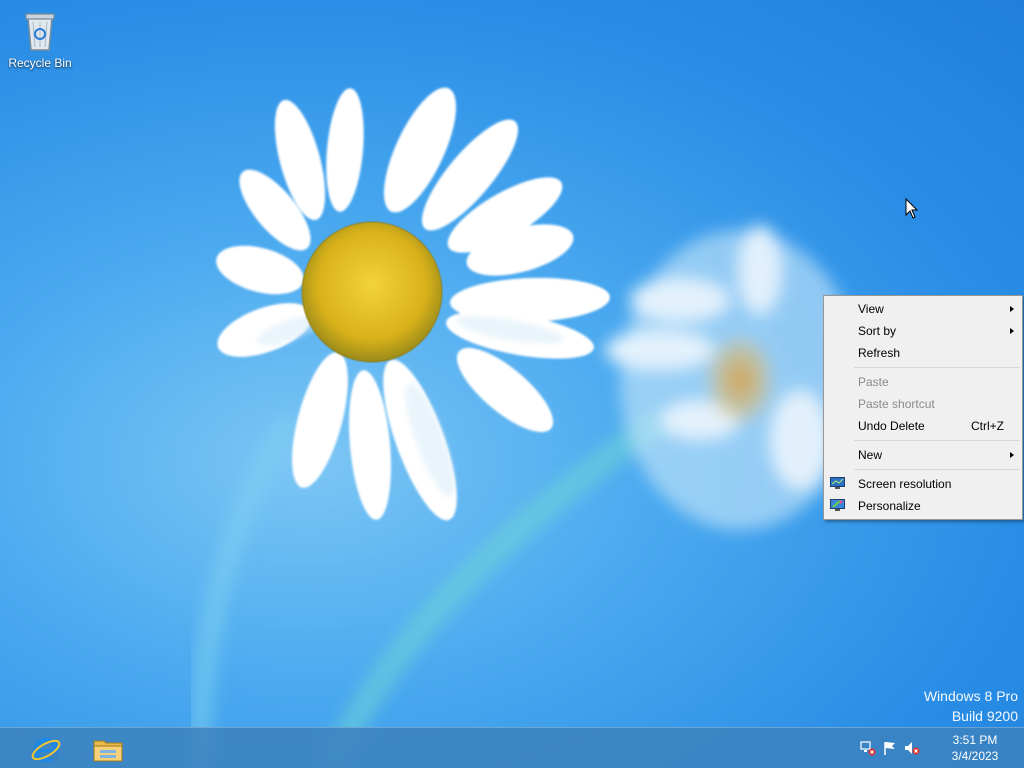 The height and width of the screenshot is (768, 1024). Describe the element at coordinates (970, 696) in the screenshot. I see `watermark-edition: Windows 8 Pro` at that location.